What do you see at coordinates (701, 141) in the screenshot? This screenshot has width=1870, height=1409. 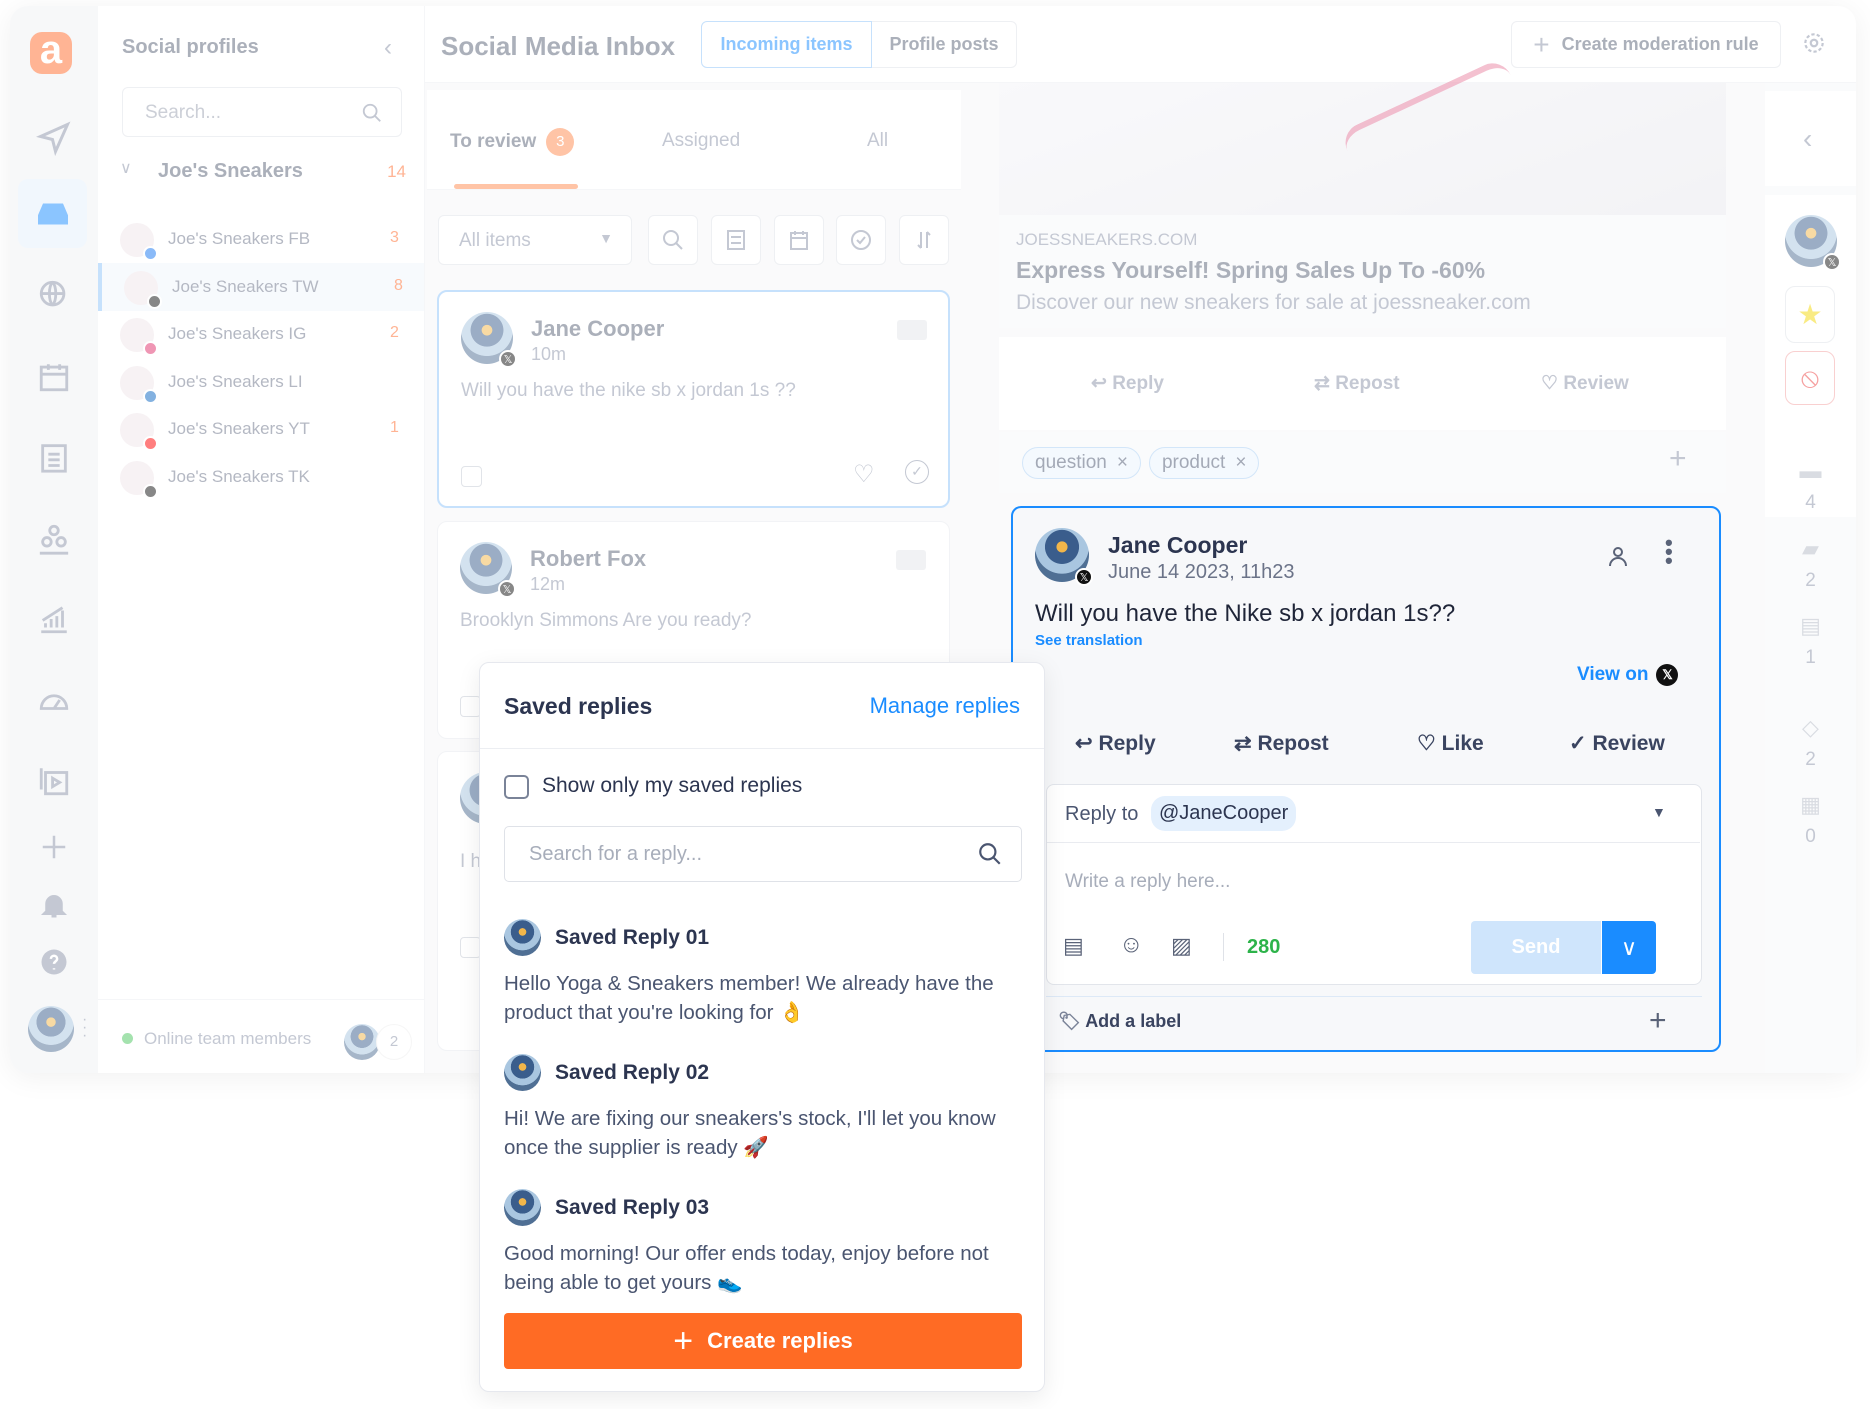 I see `tab-assigned: Assigned` at bounding box center [701, 141].